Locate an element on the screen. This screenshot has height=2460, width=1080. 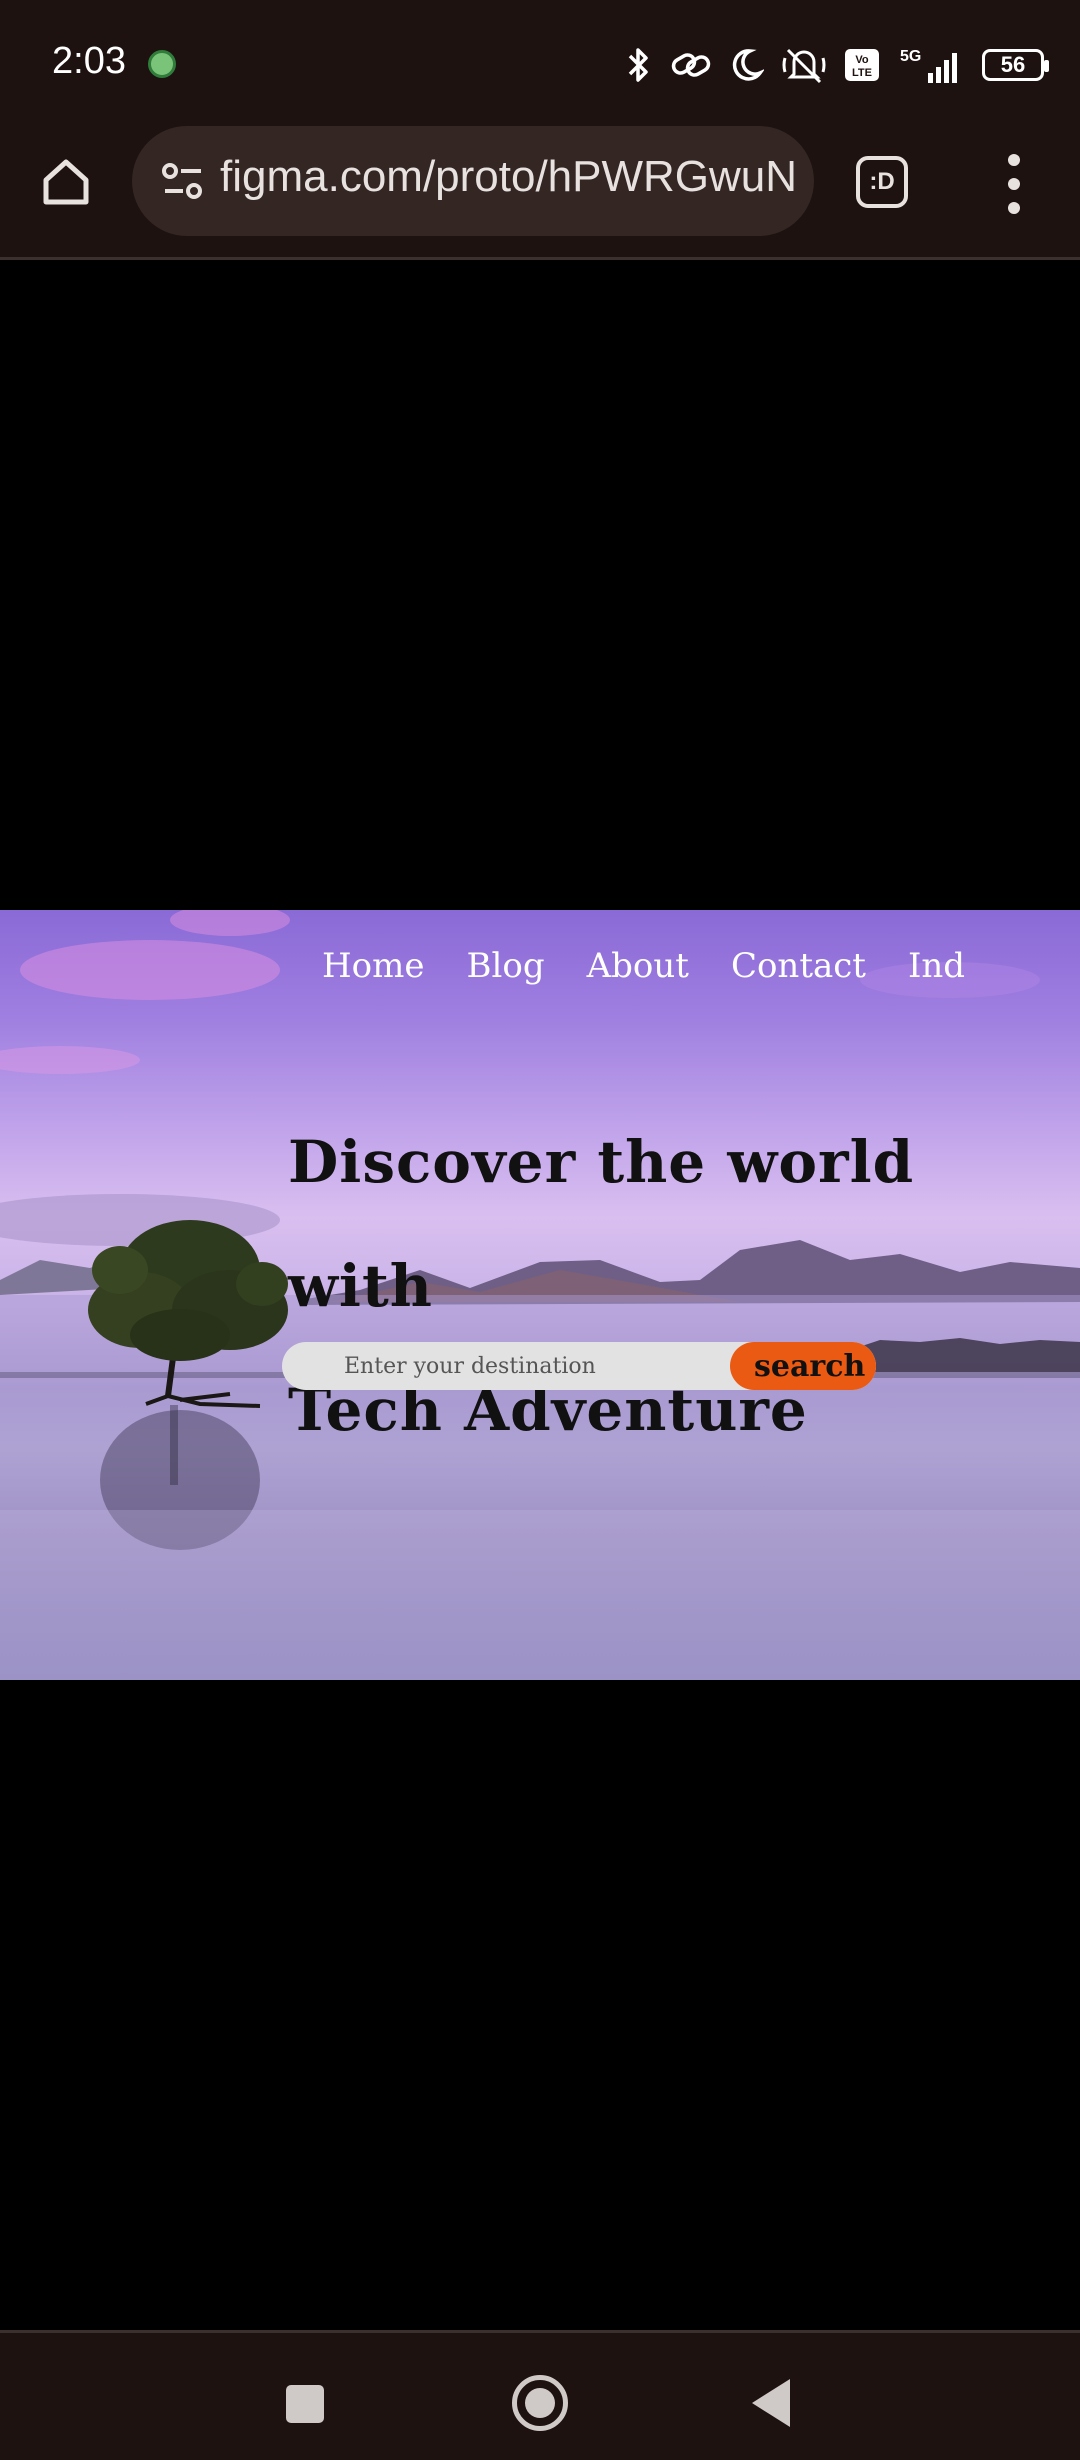
system-navigation-bar is located at coordinates (540, 2395).